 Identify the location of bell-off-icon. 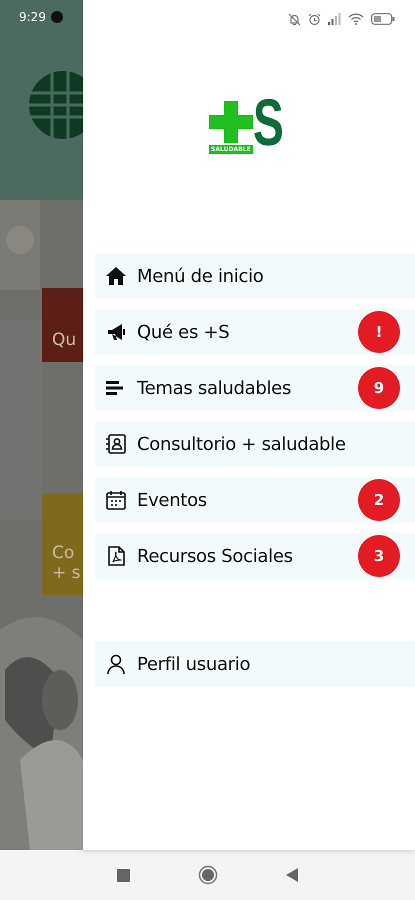
(294, 19).